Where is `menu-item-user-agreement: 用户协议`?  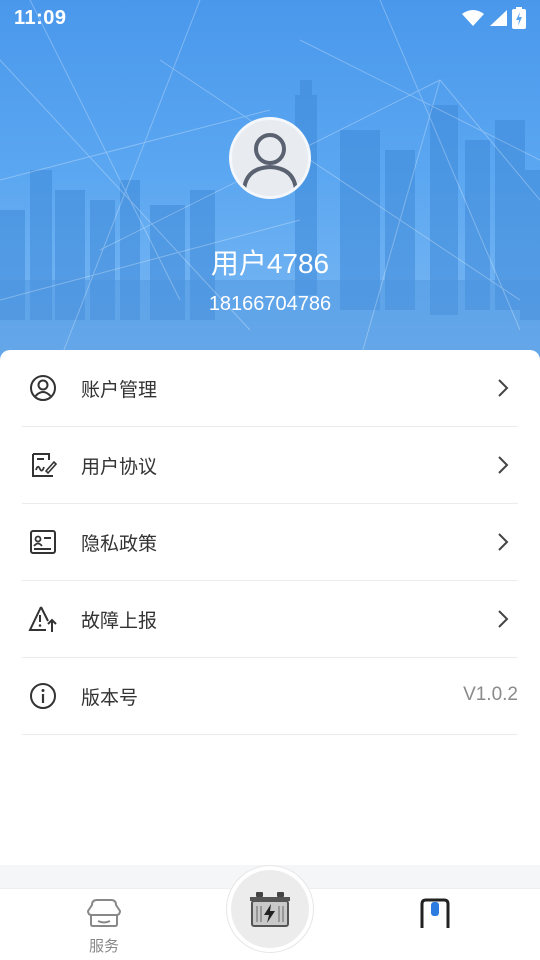
menu-item-user-agreement: 用户协议 is located at coordinates (270, 465).